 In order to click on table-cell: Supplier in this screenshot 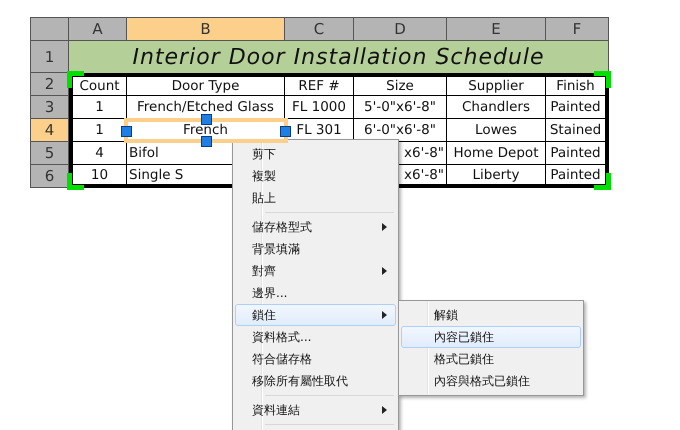, I will do `click(496, 84)`.